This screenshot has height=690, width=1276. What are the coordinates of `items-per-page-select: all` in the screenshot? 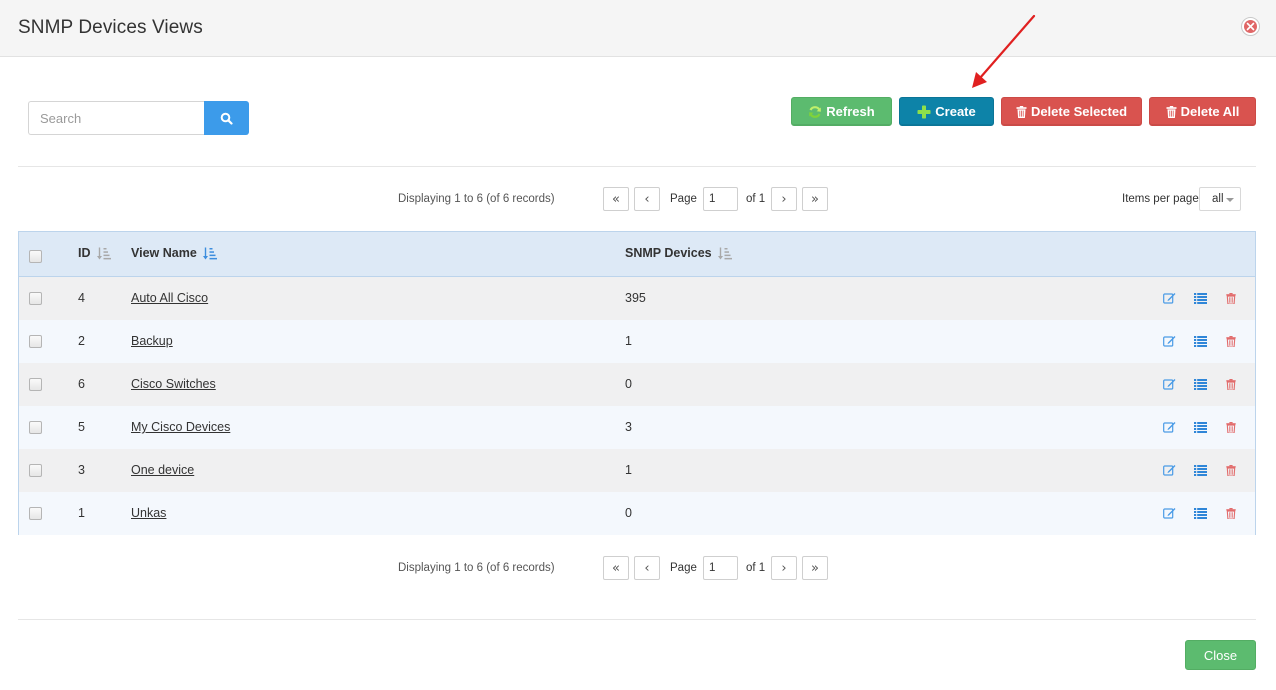 It's located at (1220, 199).